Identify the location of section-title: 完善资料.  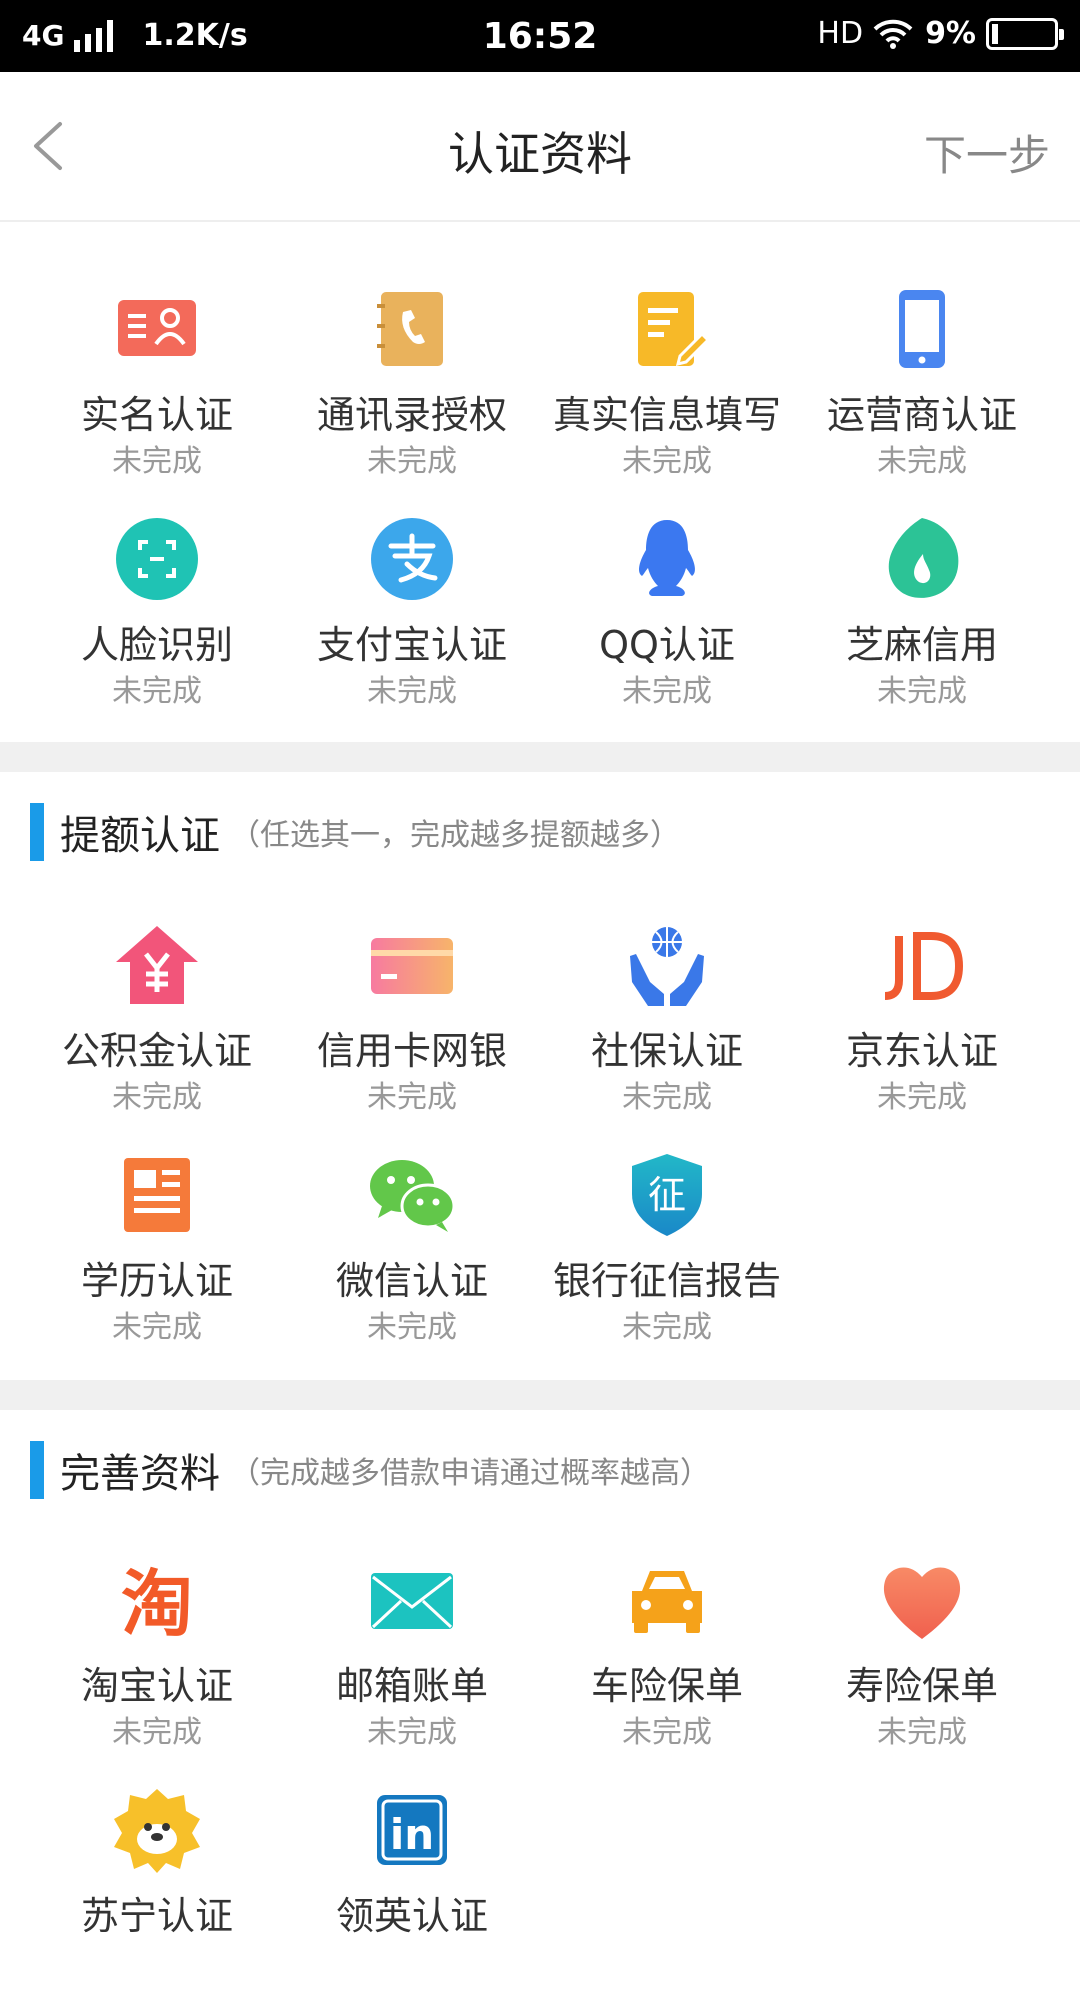
(140, 1474).